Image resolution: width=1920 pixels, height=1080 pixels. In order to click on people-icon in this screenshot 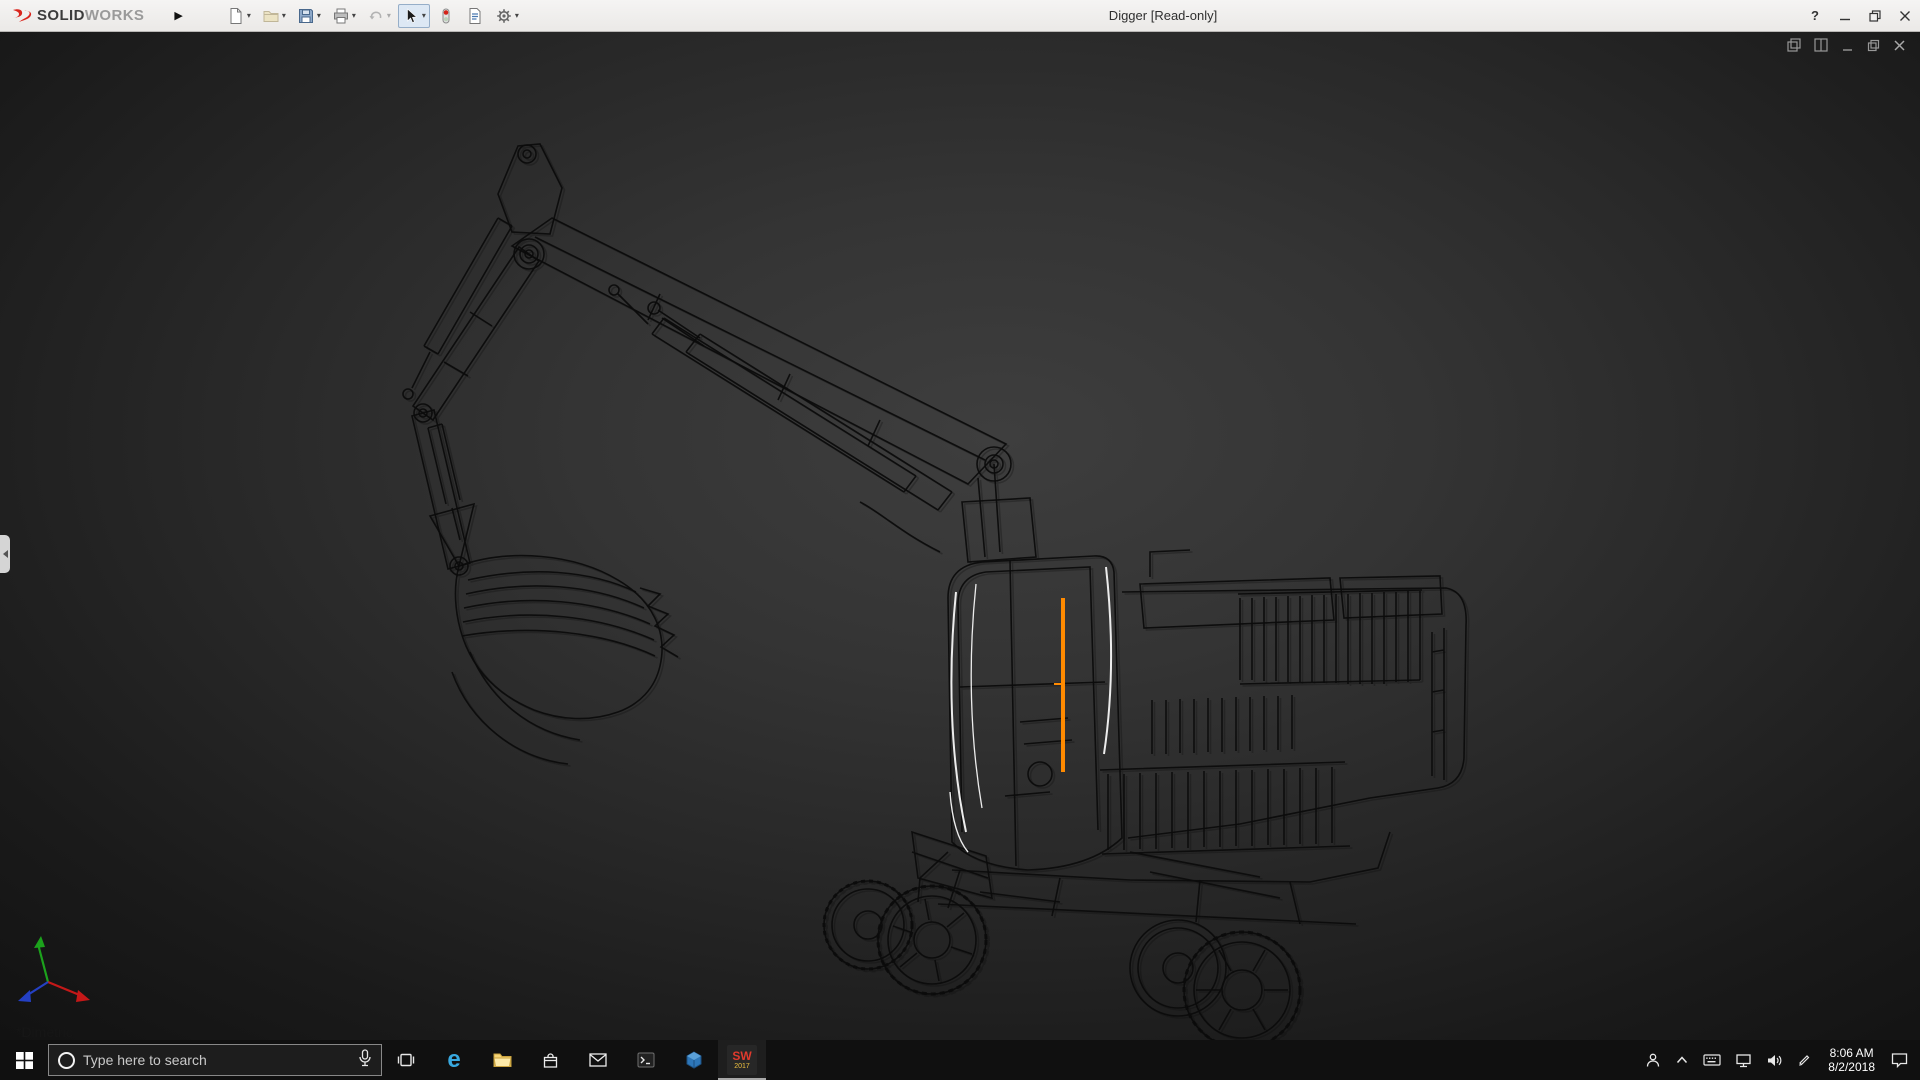, I will do `click(1653, 1060)`.